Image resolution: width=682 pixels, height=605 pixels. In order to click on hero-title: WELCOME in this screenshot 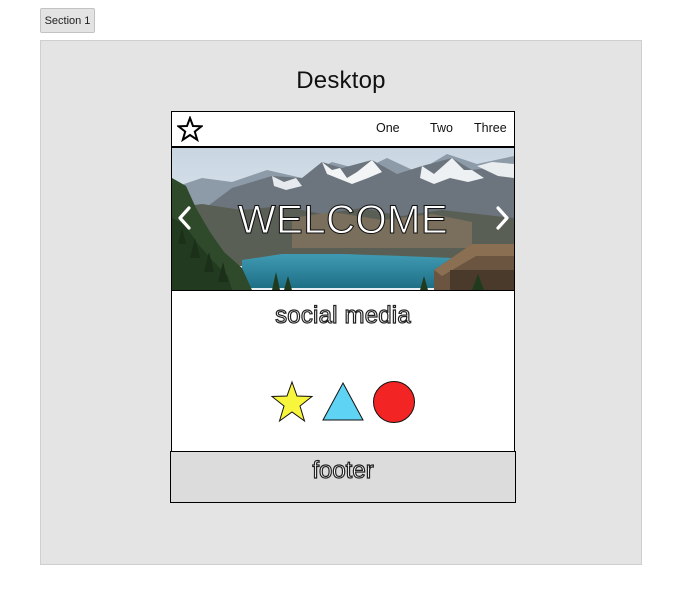, I will do `click(343, 220)`.